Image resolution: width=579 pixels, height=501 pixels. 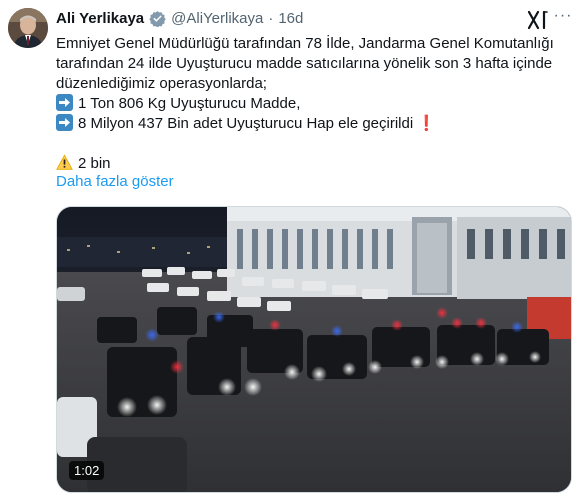 I want to click on author-name: Ali Yerlikaya, so click(x=100, y=18).